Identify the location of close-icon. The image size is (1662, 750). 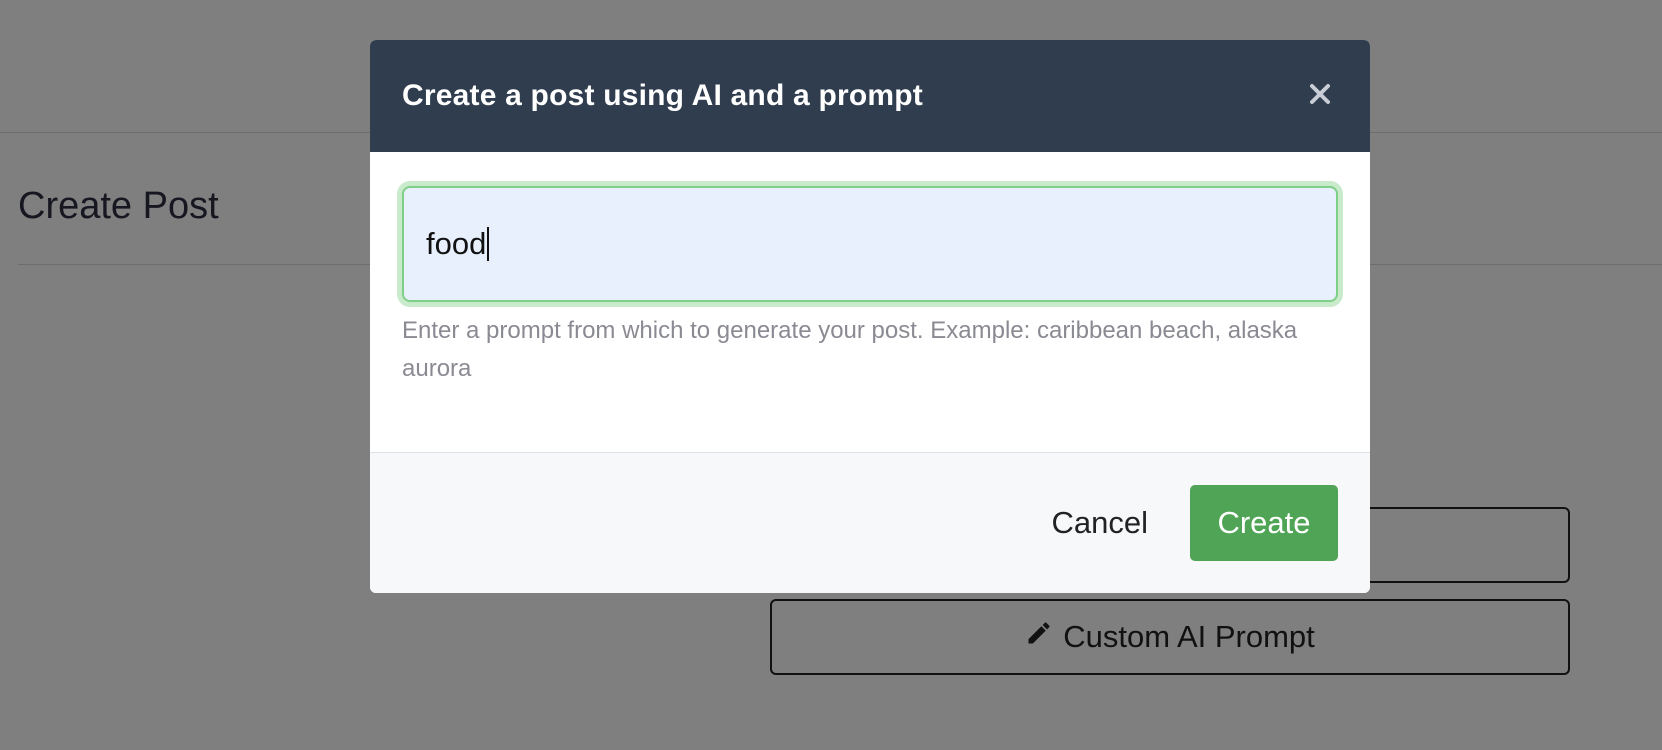
(1320, 96).